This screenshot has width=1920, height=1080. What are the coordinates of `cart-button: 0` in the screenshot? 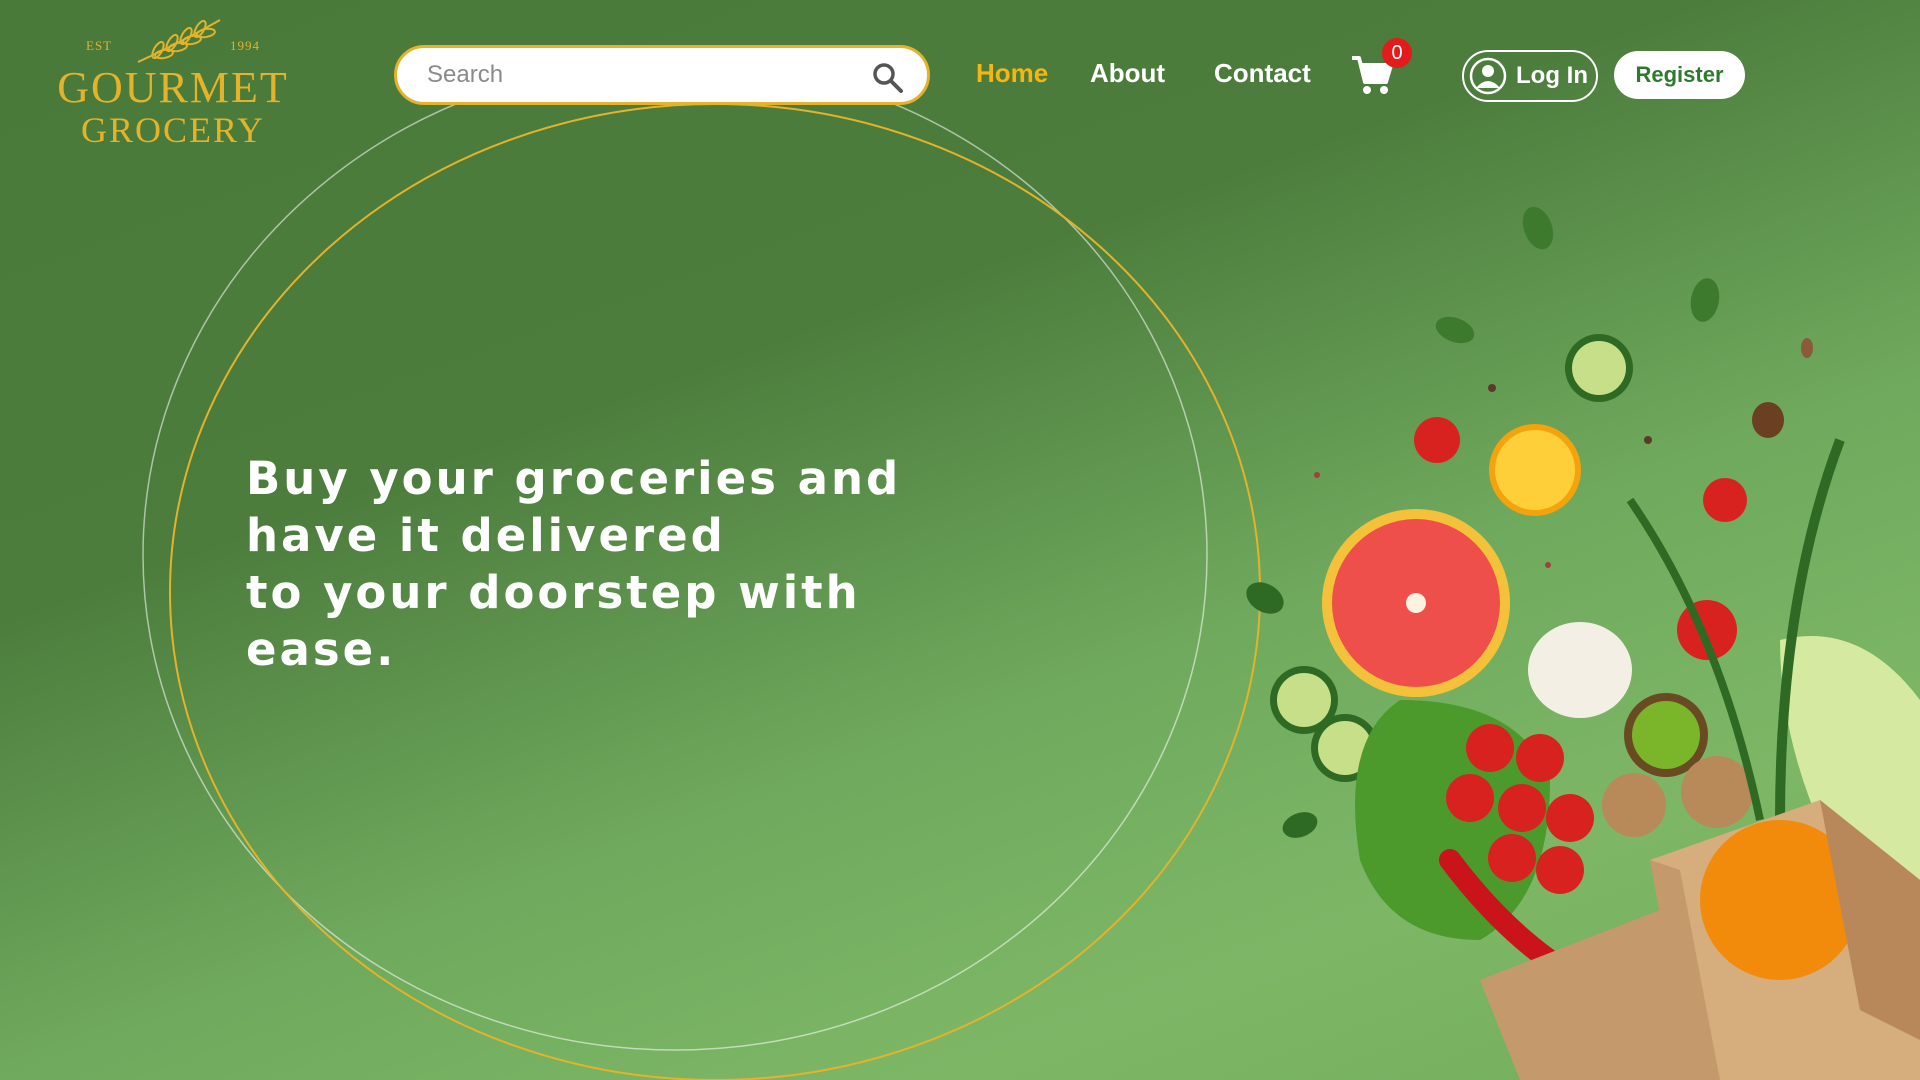 It's located at (1381, 69).